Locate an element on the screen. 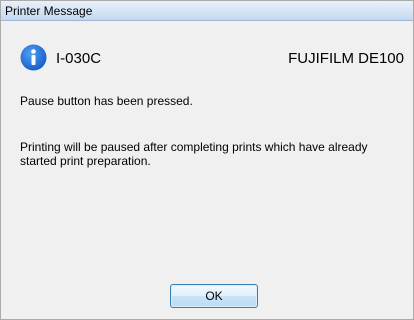 The image size is (414, 320). info-icon is located at coordinates (33, 57).